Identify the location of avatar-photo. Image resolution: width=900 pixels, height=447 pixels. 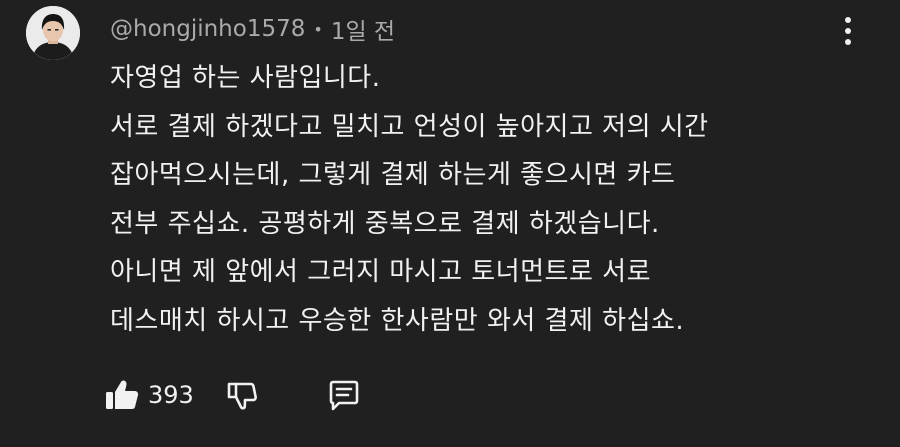
(53, 33).